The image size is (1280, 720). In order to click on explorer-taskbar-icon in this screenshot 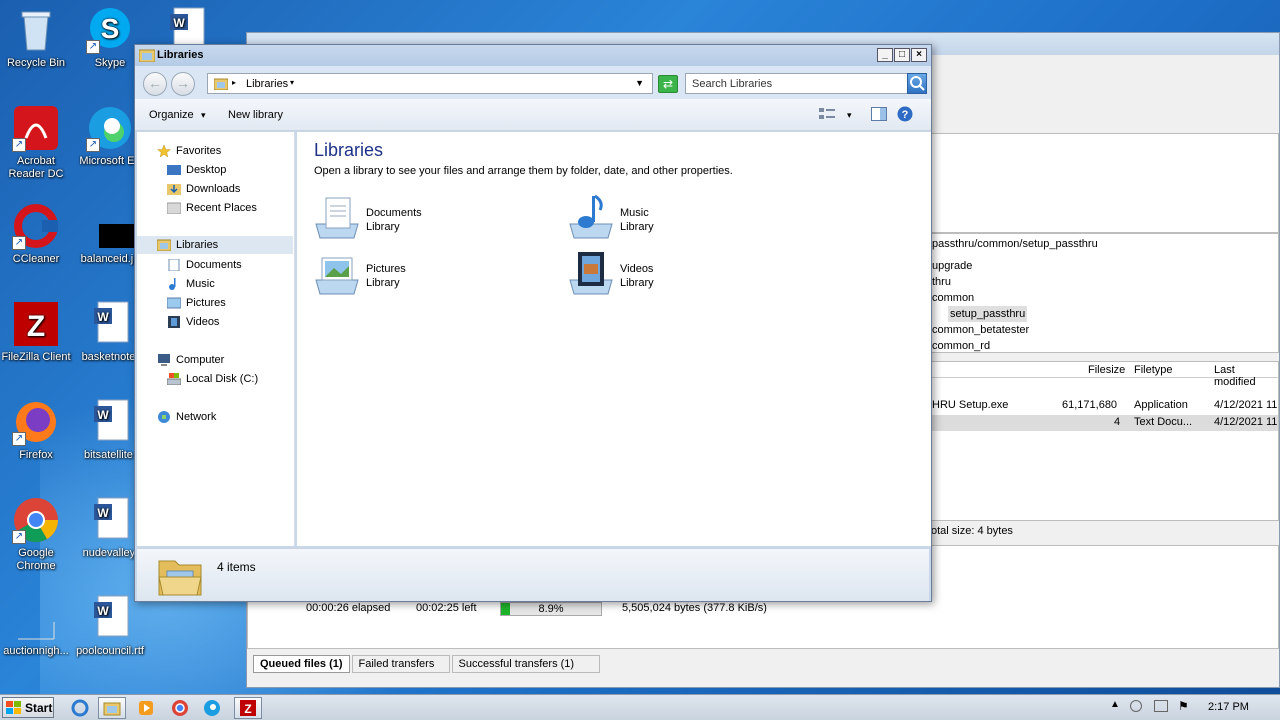, I will do `click(112, 708)`.